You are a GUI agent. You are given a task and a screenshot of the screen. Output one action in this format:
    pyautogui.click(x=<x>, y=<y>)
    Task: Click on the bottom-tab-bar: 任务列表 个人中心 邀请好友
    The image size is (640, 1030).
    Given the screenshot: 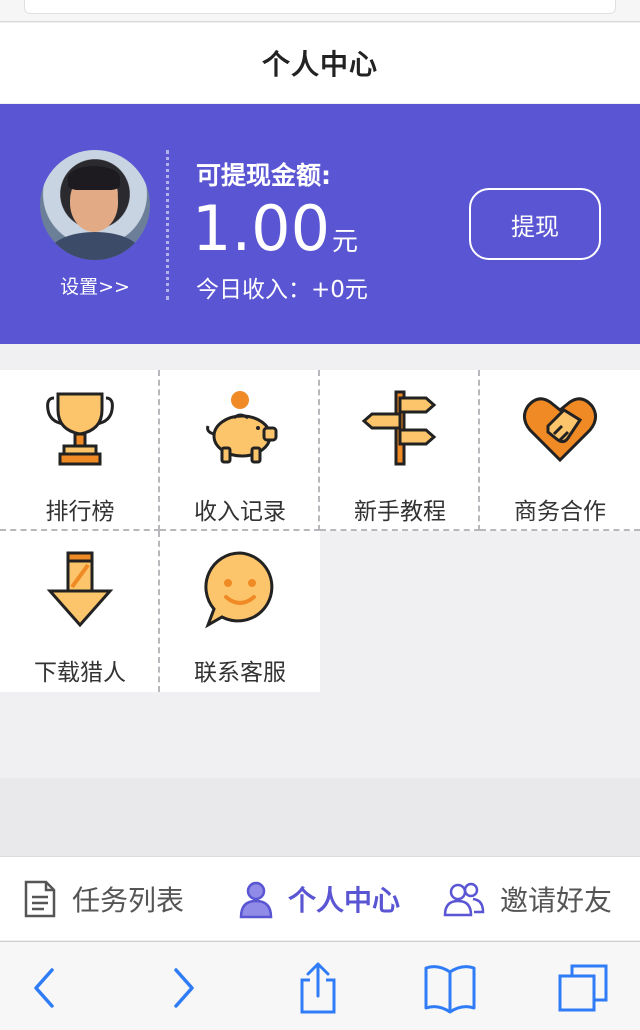 What is the action you would take?
    pyautogui.click(x=320, y=898)
    